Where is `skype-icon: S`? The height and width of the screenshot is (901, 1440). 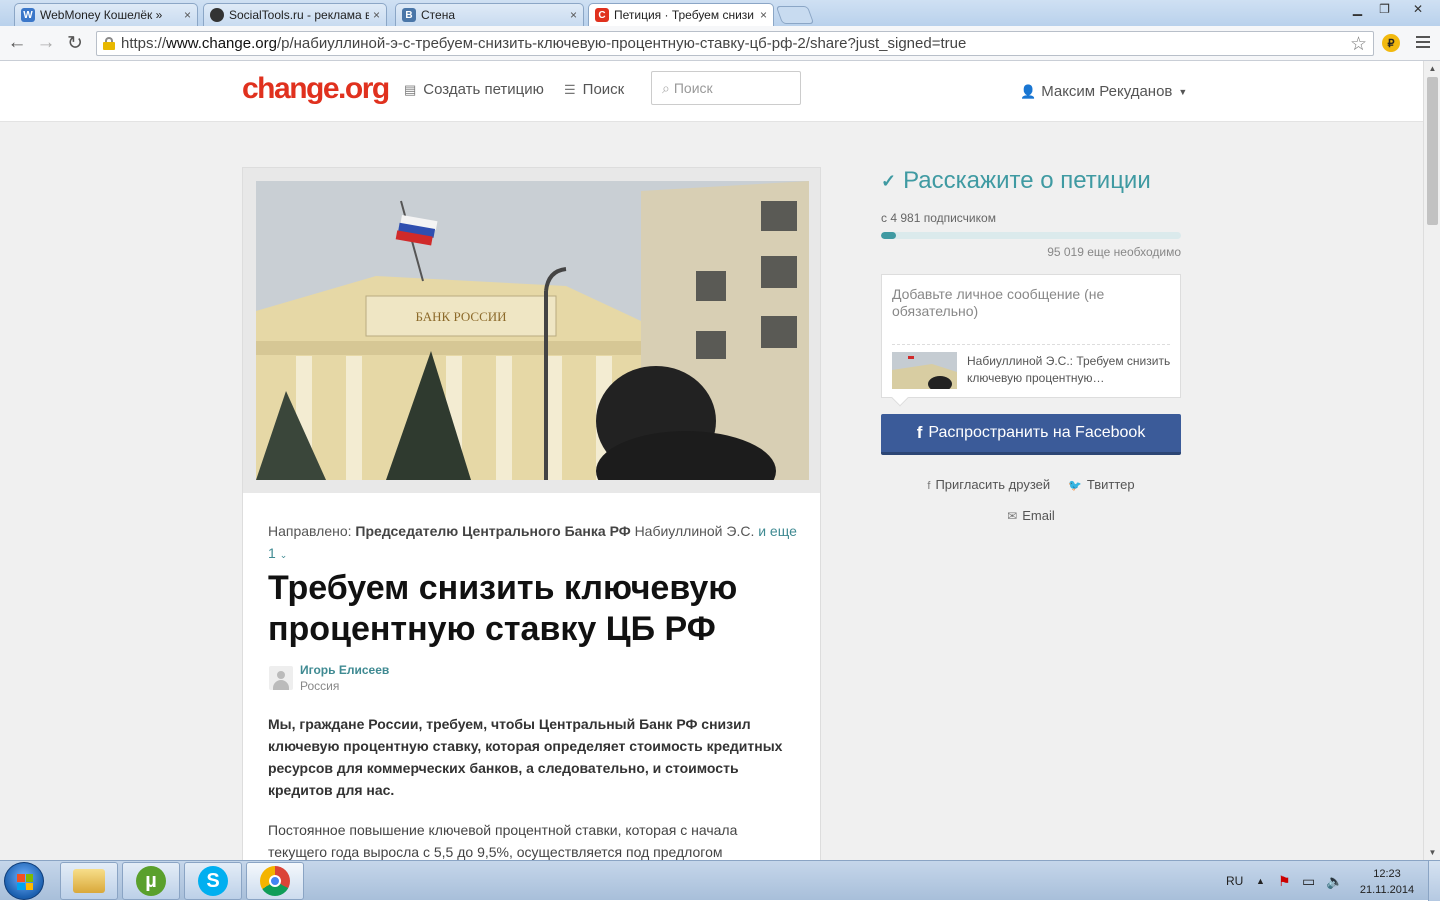
skype-icon: S is located at coordinates (213, 881).